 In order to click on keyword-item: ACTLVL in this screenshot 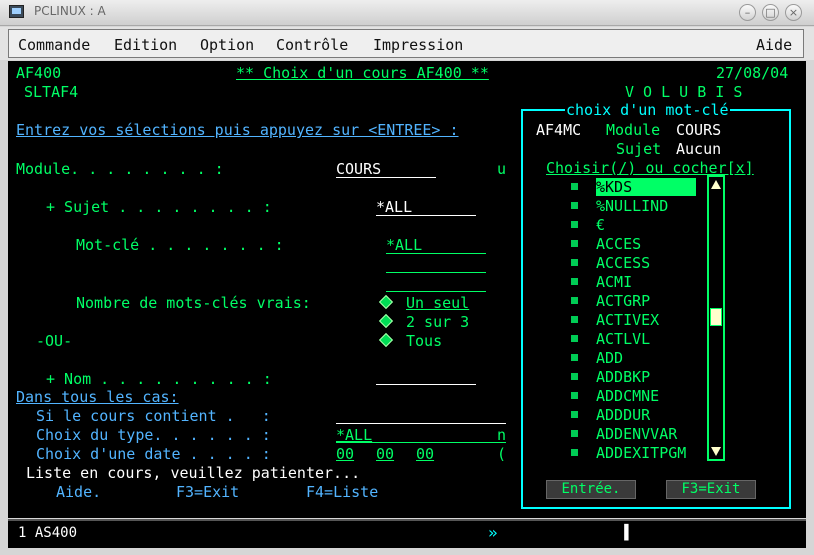, I will do `click(623, 339)`.